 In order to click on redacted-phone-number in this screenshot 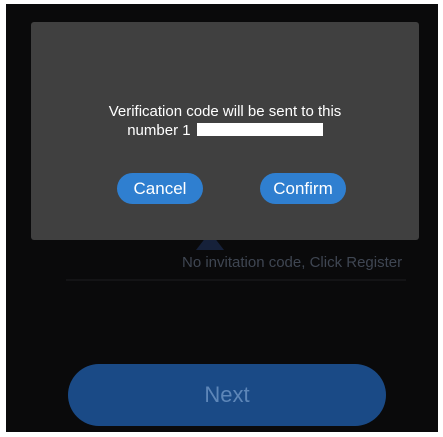, I will do `click(259, 129)`.